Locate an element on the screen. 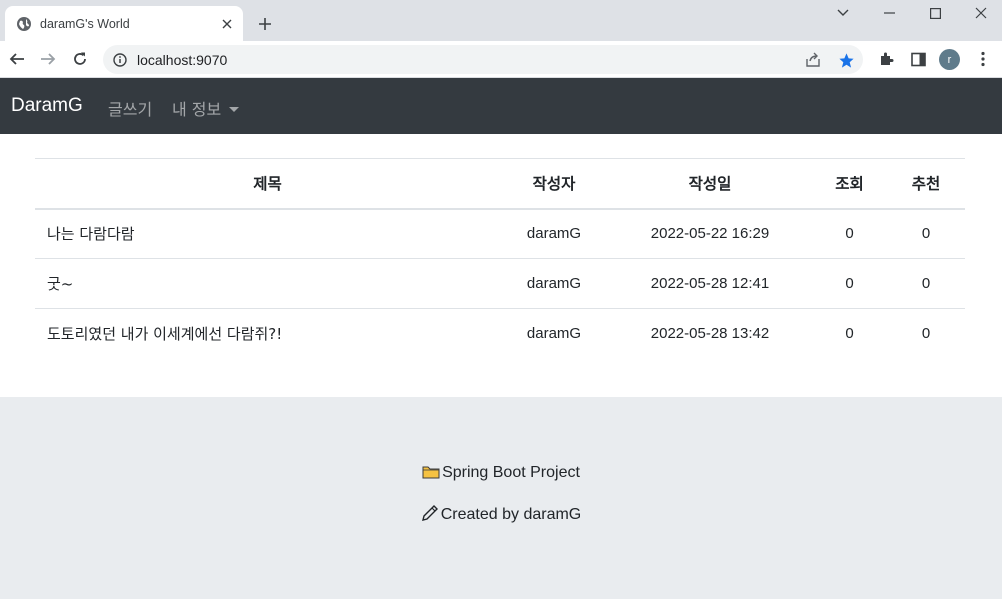  more-menu-icon is located at coordinates (983, 59).